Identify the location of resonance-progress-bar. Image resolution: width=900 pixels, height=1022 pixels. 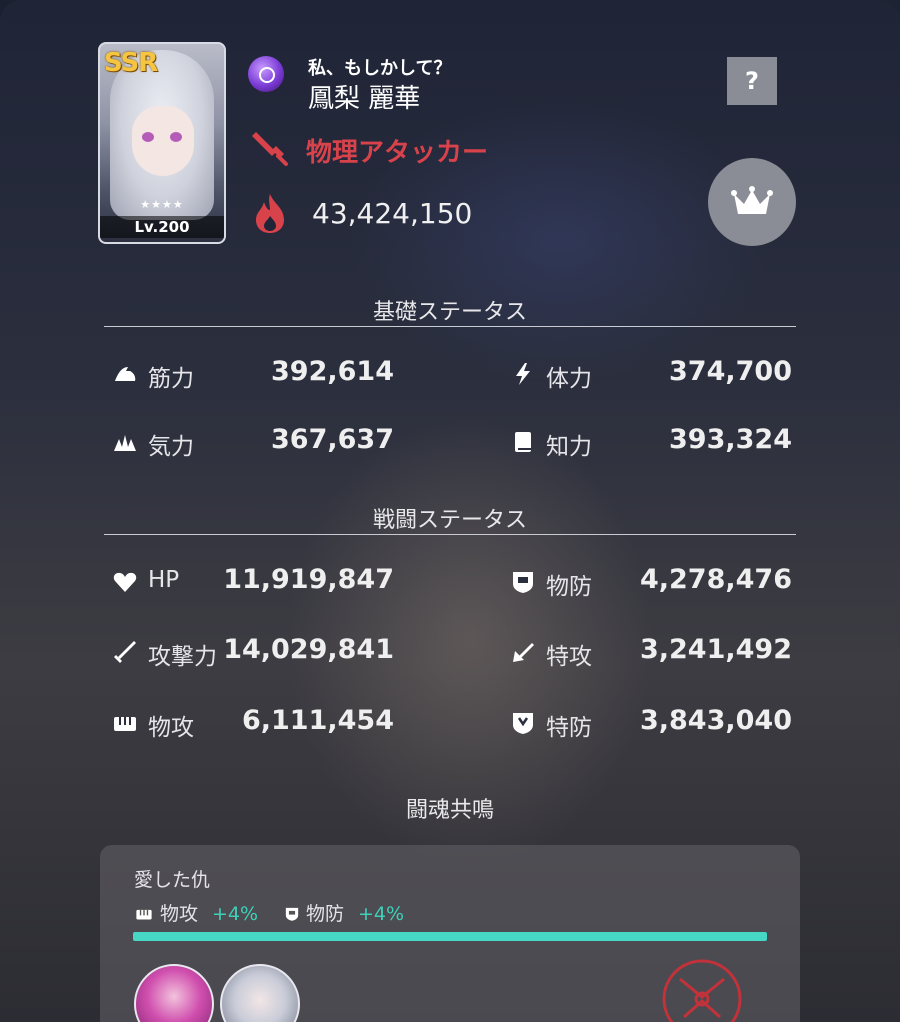
(450, 936).